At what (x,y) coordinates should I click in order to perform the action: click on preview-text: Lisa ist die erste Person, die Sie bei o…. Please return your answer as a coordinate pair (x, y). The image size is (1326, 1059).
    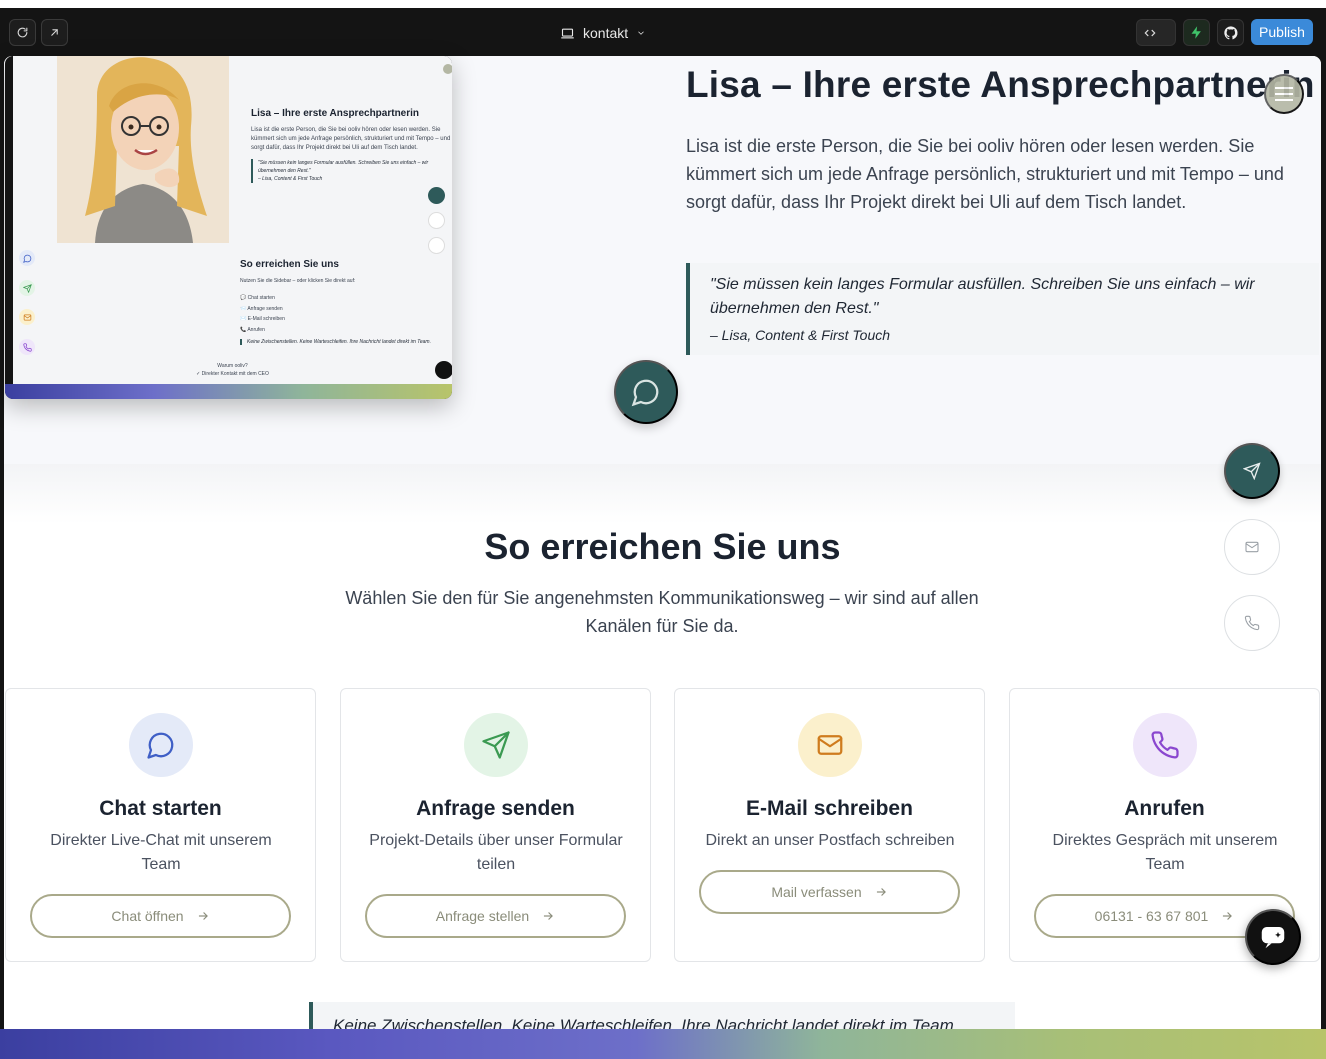
    Looking at the image, I should click on (351, 139).